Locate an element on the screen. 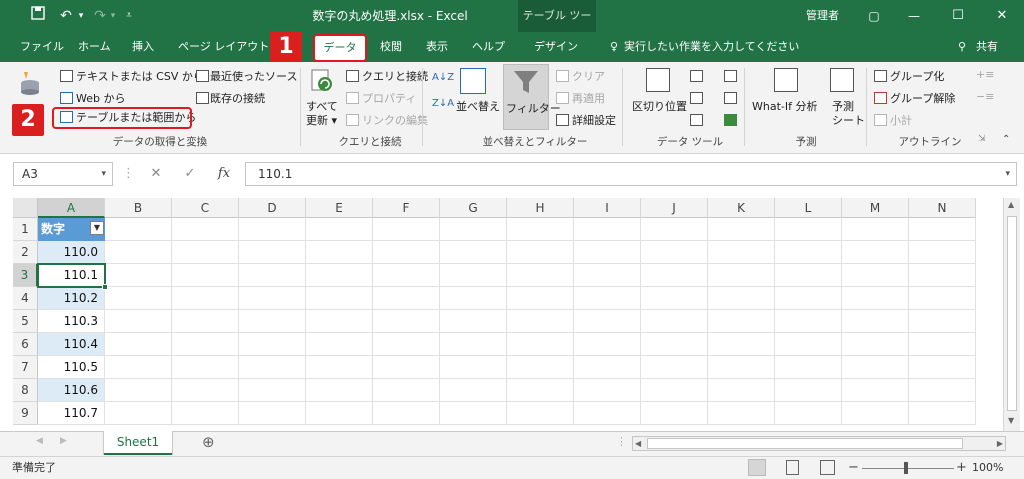 This screenshot has width=1024, height=479. close-icon: ✕ is located at coordinates (1002, 16).